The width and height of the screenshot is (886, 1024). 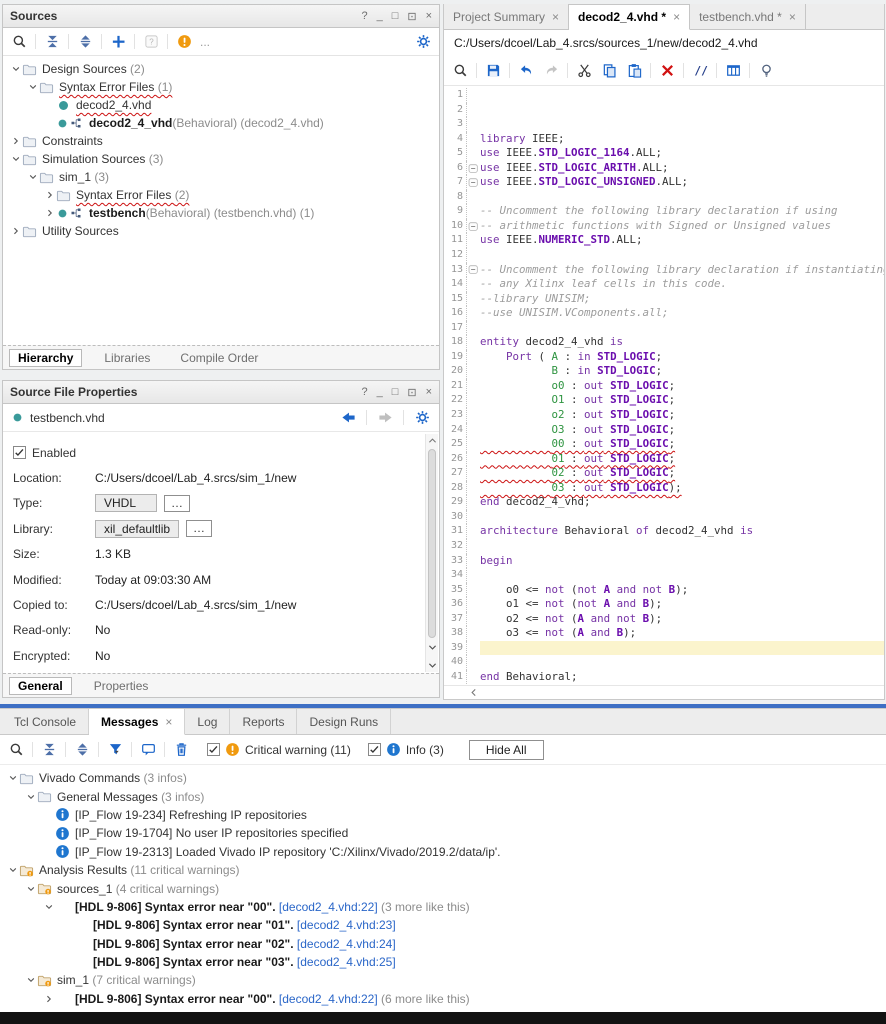 I want to click on file-line-link: [decod2_4.vhd:23], so click(x=346, y=925).